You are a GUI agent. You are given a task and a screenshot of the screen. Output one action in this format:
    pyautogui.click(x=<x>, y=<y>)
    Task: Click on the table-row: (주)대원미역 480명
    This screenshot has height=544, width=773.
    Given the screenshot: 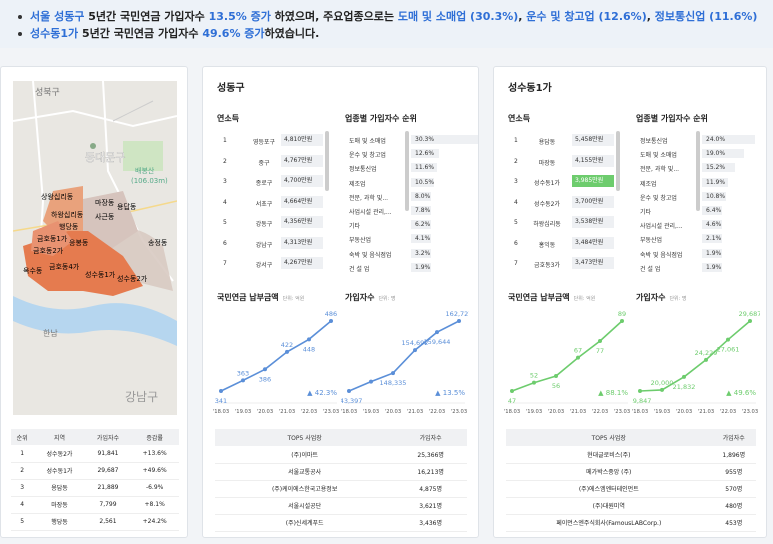 What is the action you would take?
    pyautogui.click(x=631, y=506)
    